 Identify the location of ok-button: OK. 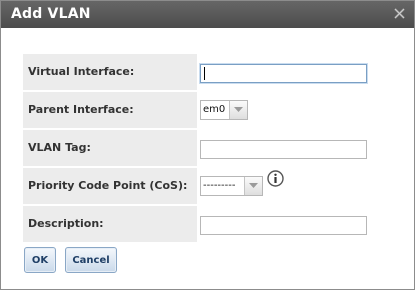
(40, 260).